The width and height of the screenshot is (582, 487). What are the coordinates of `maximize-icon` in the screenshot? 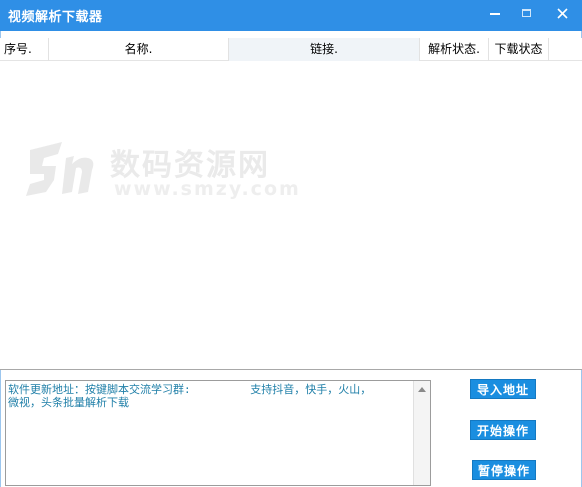 It's located at (526, 13).